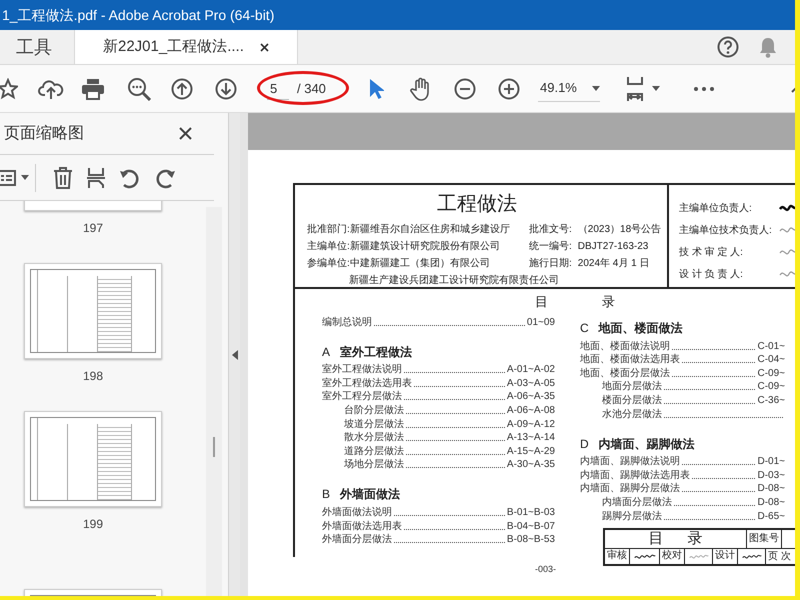  I want to click on section-letter: B, so click(326, 495).